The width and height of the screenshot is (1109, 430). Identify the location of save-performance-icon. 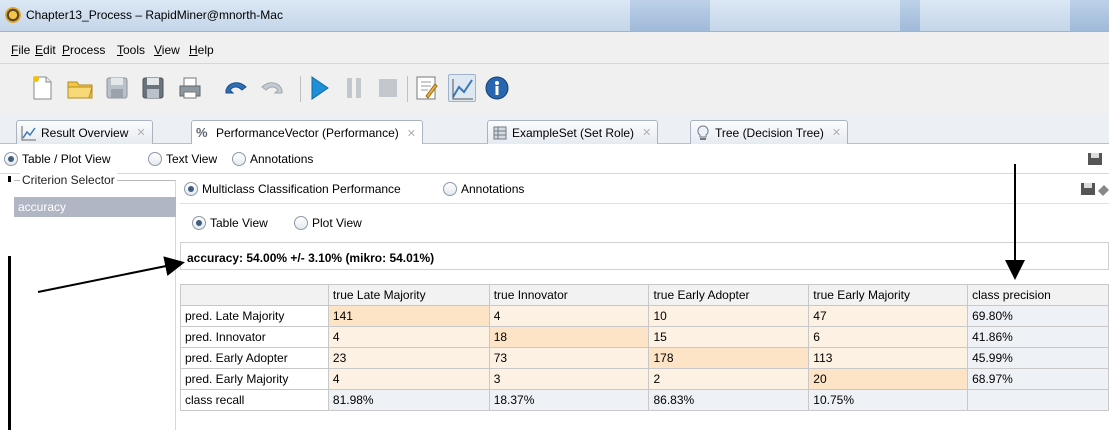
(1088, 190).